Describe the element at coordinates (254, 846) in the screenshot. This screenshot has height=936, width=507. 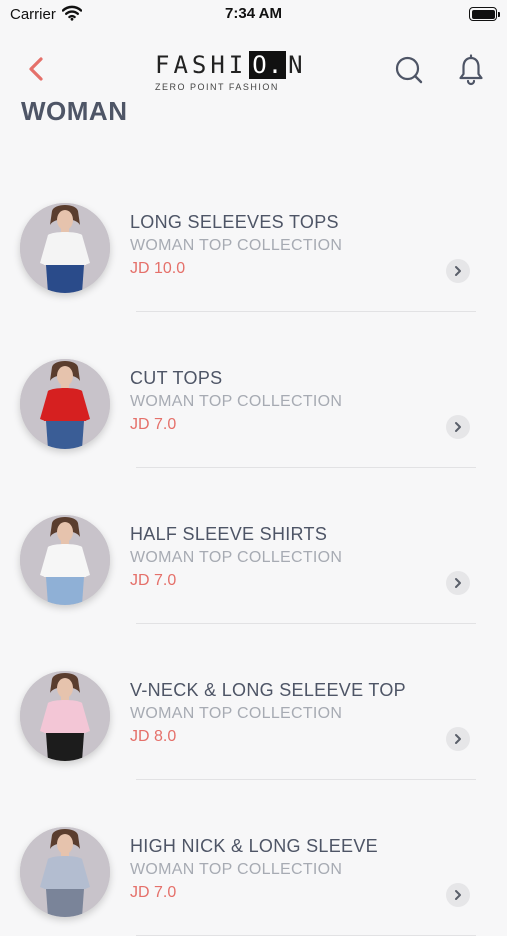
I see `product-name: HIGH NICK & LONG SLEEVE` at that location.